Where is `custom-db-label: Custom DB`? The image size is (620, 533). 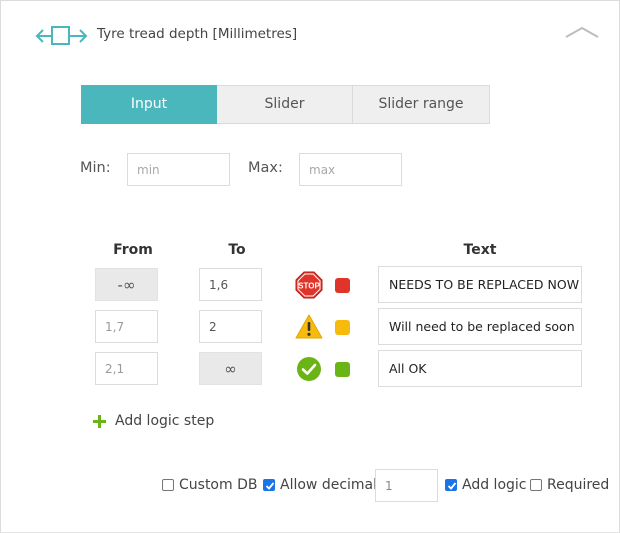
custom-db-label: Custom DB is located at coordinates (218, 485).